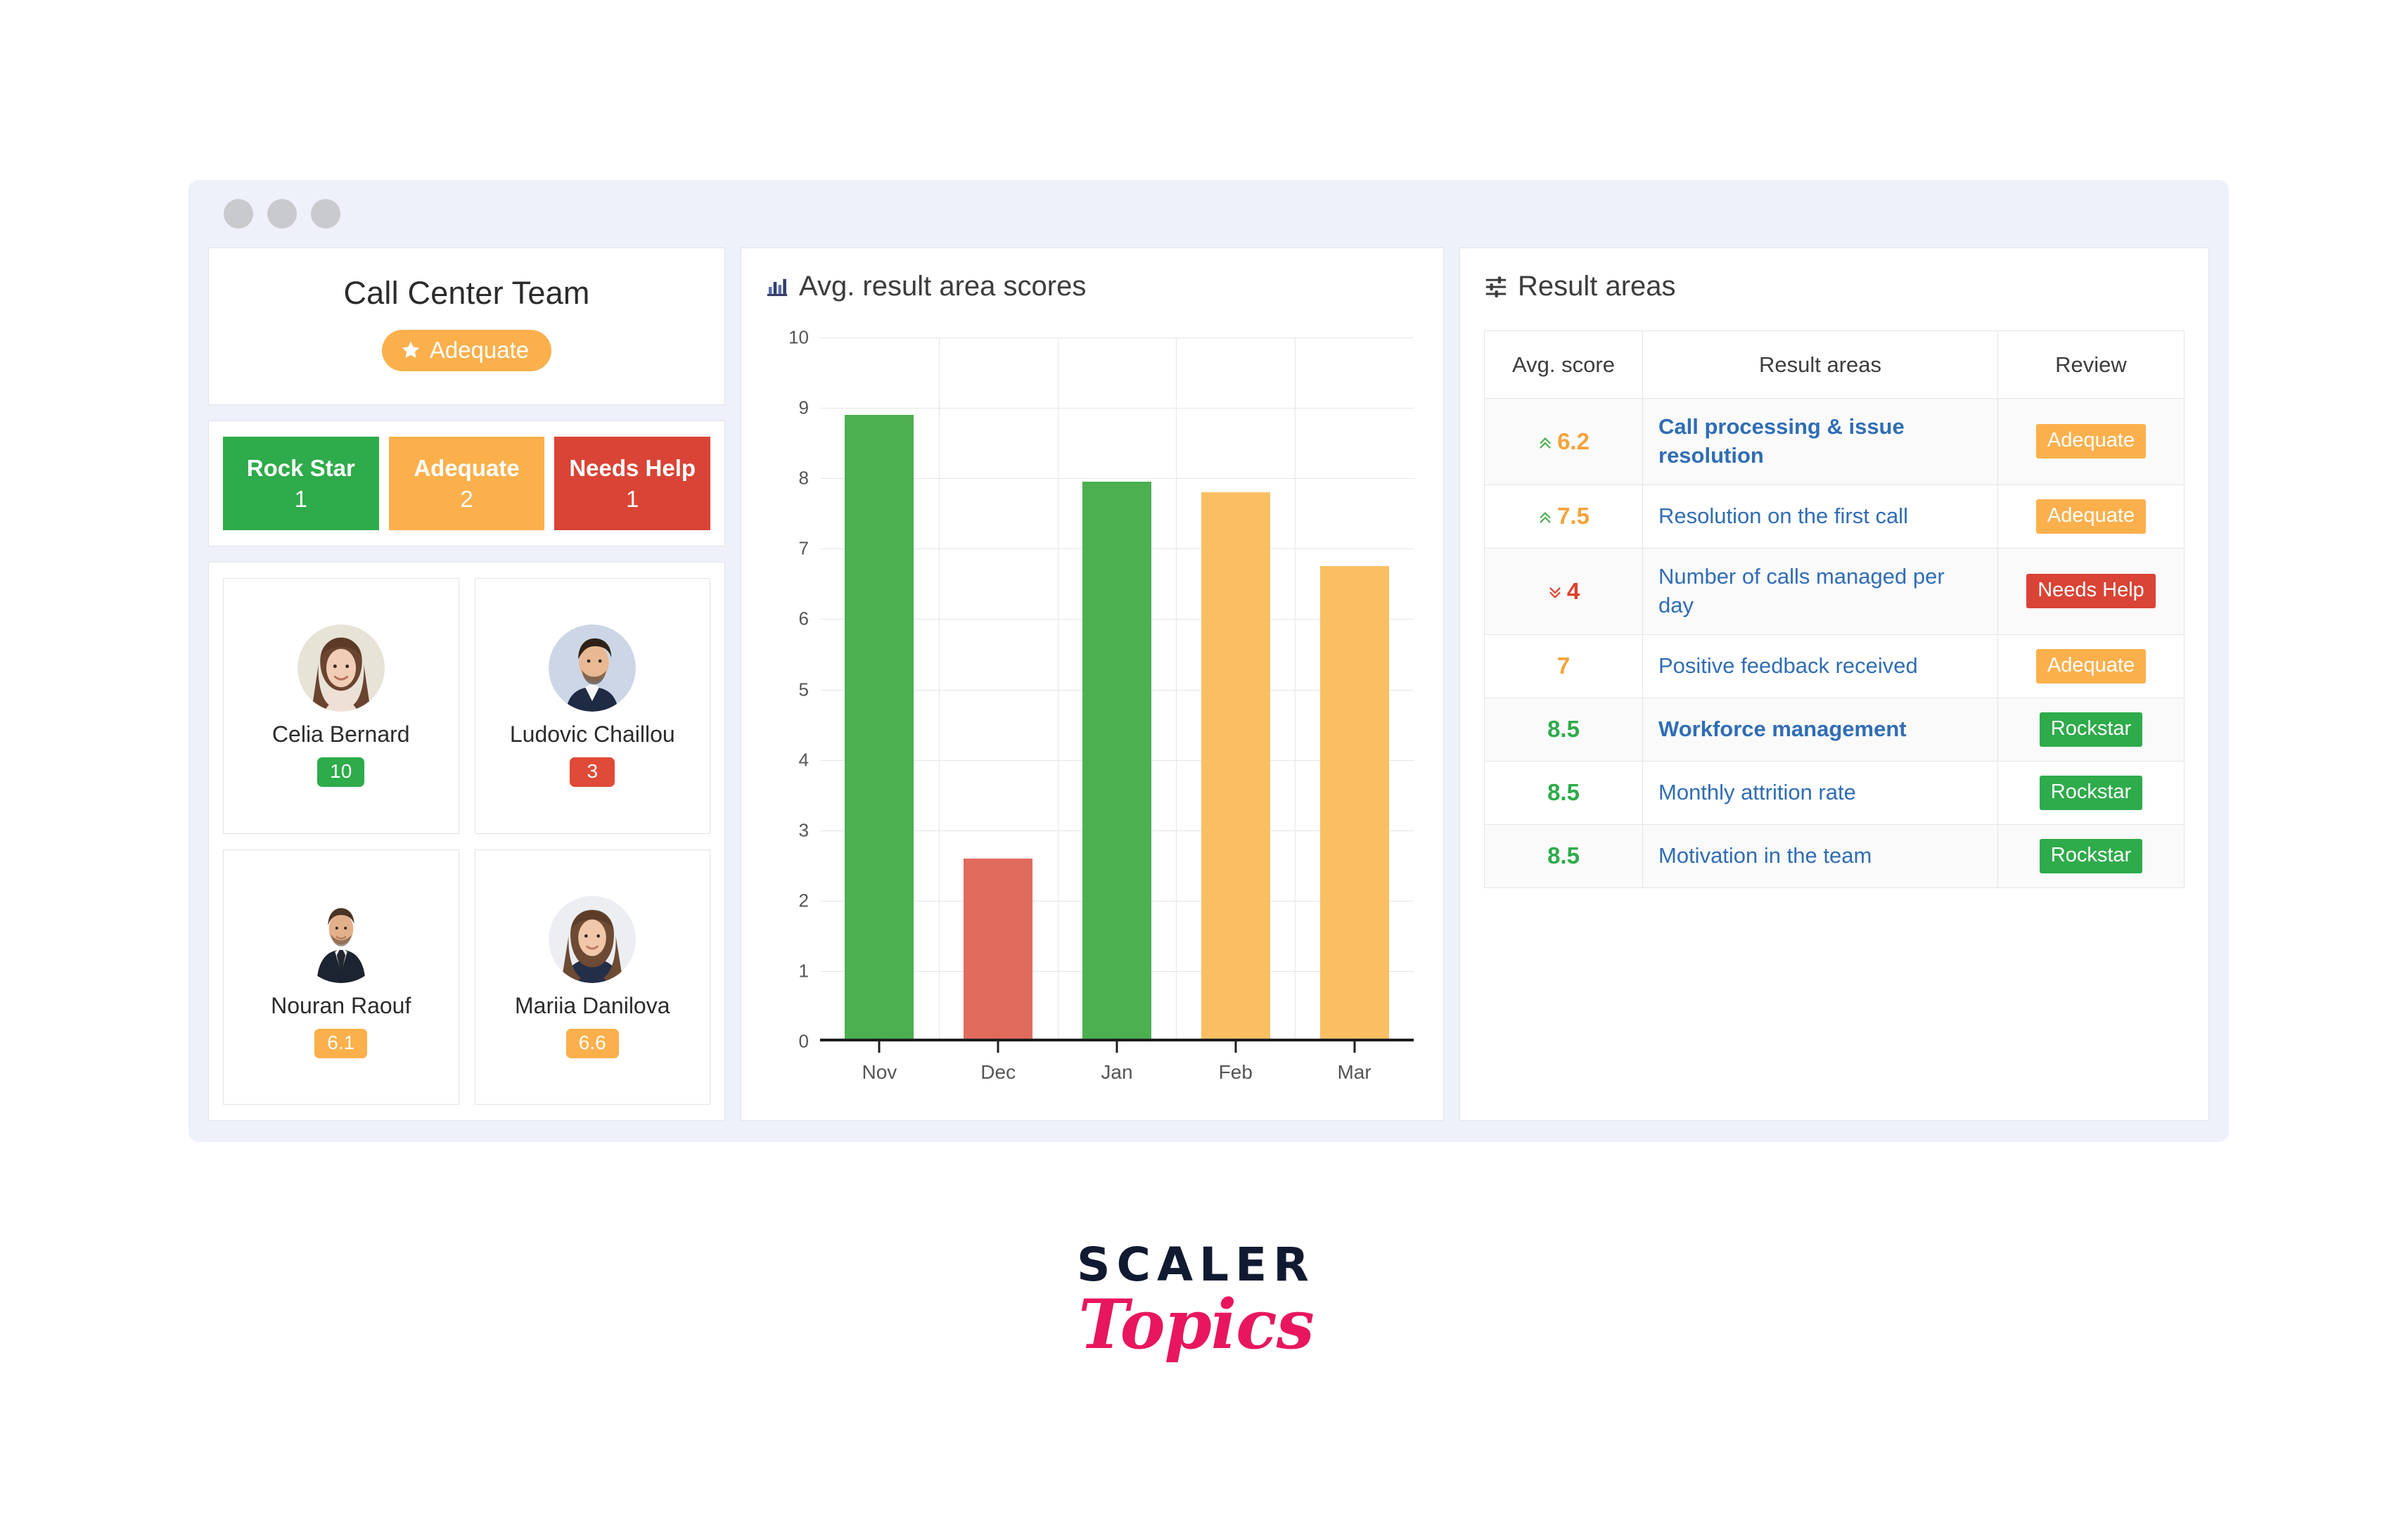  Describe the element at coordinates (803, 830) in the screenshot. I see `y-tick-label: 3` at that location.